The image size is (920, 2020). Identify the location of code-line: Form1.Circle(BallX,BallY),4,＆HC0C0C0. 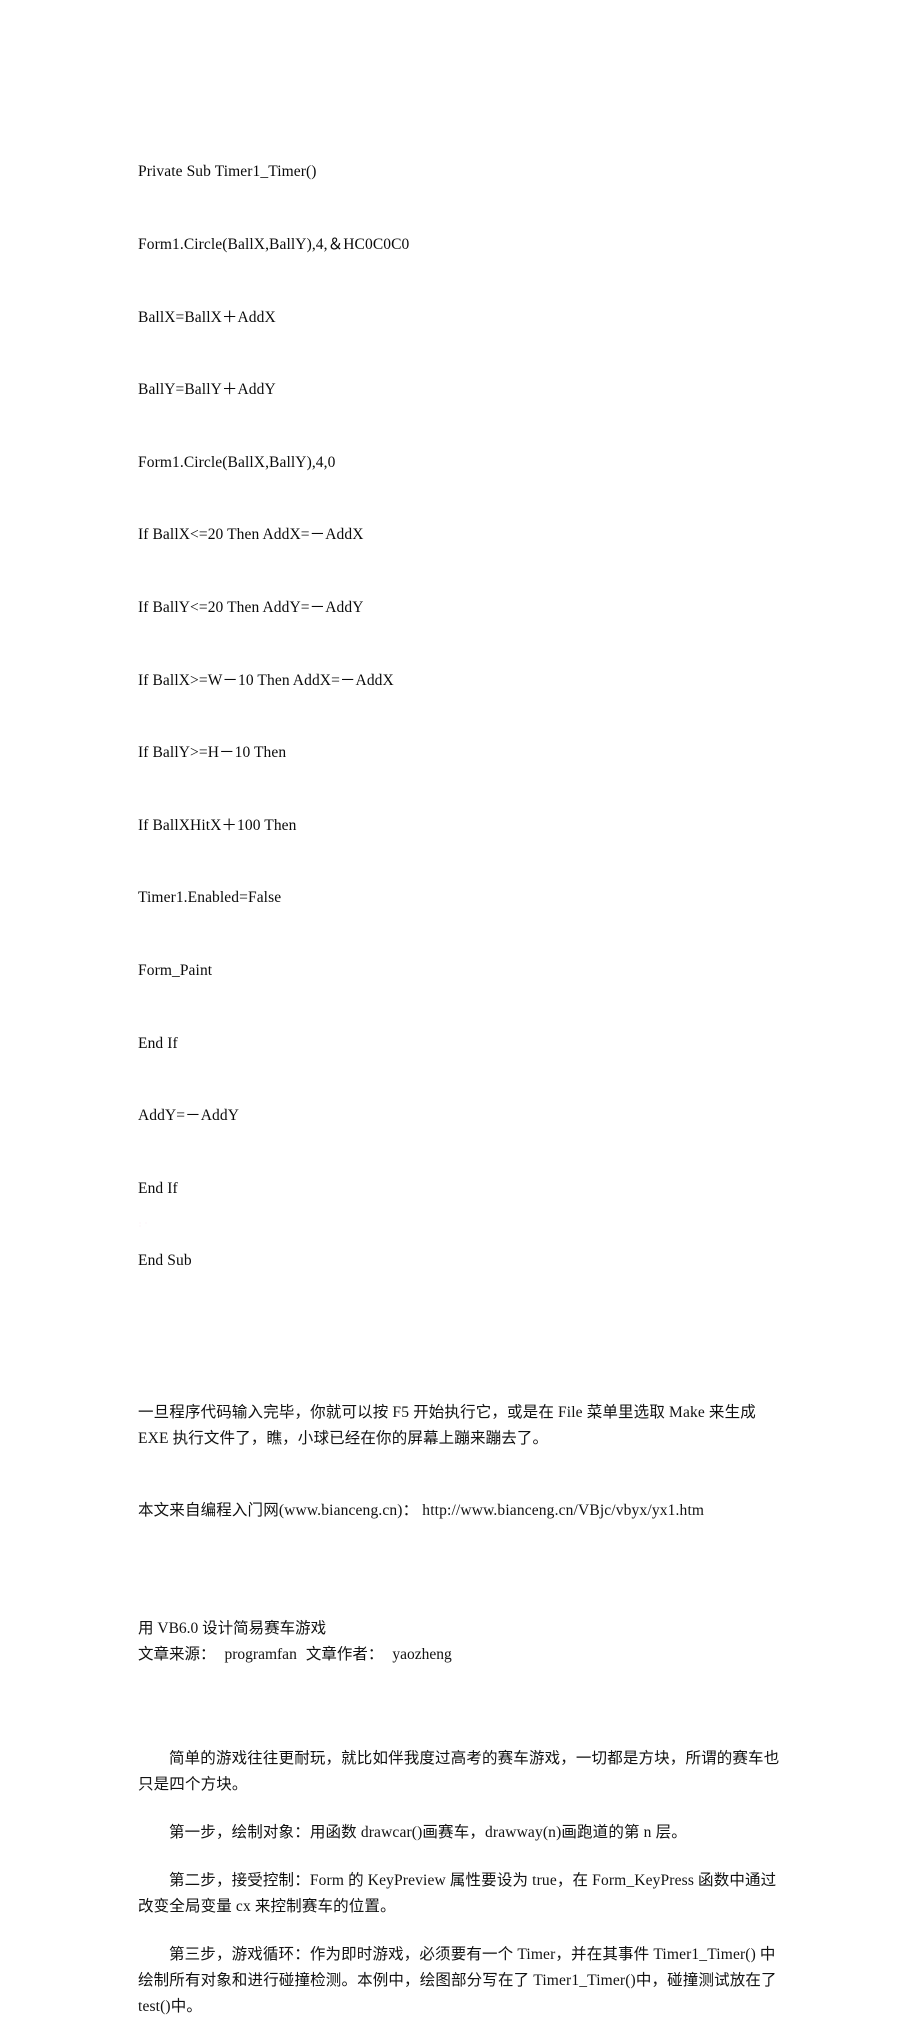
(274, 244).